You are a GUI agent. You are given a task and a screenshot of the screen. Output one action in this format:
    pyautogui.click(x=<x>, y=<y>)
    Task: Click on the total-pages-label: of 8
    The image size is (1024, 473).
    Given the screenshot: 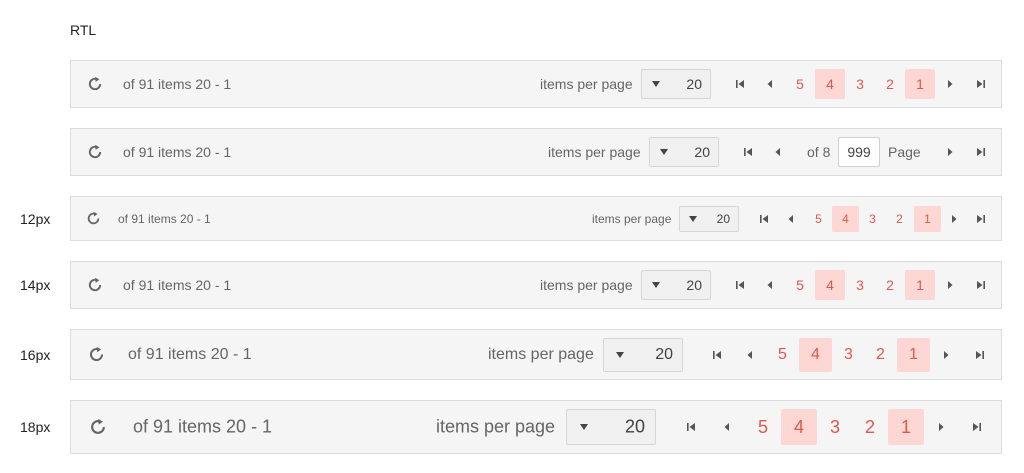 What is the action you would take?
    pyautogui.click(x=819, y=152)
    